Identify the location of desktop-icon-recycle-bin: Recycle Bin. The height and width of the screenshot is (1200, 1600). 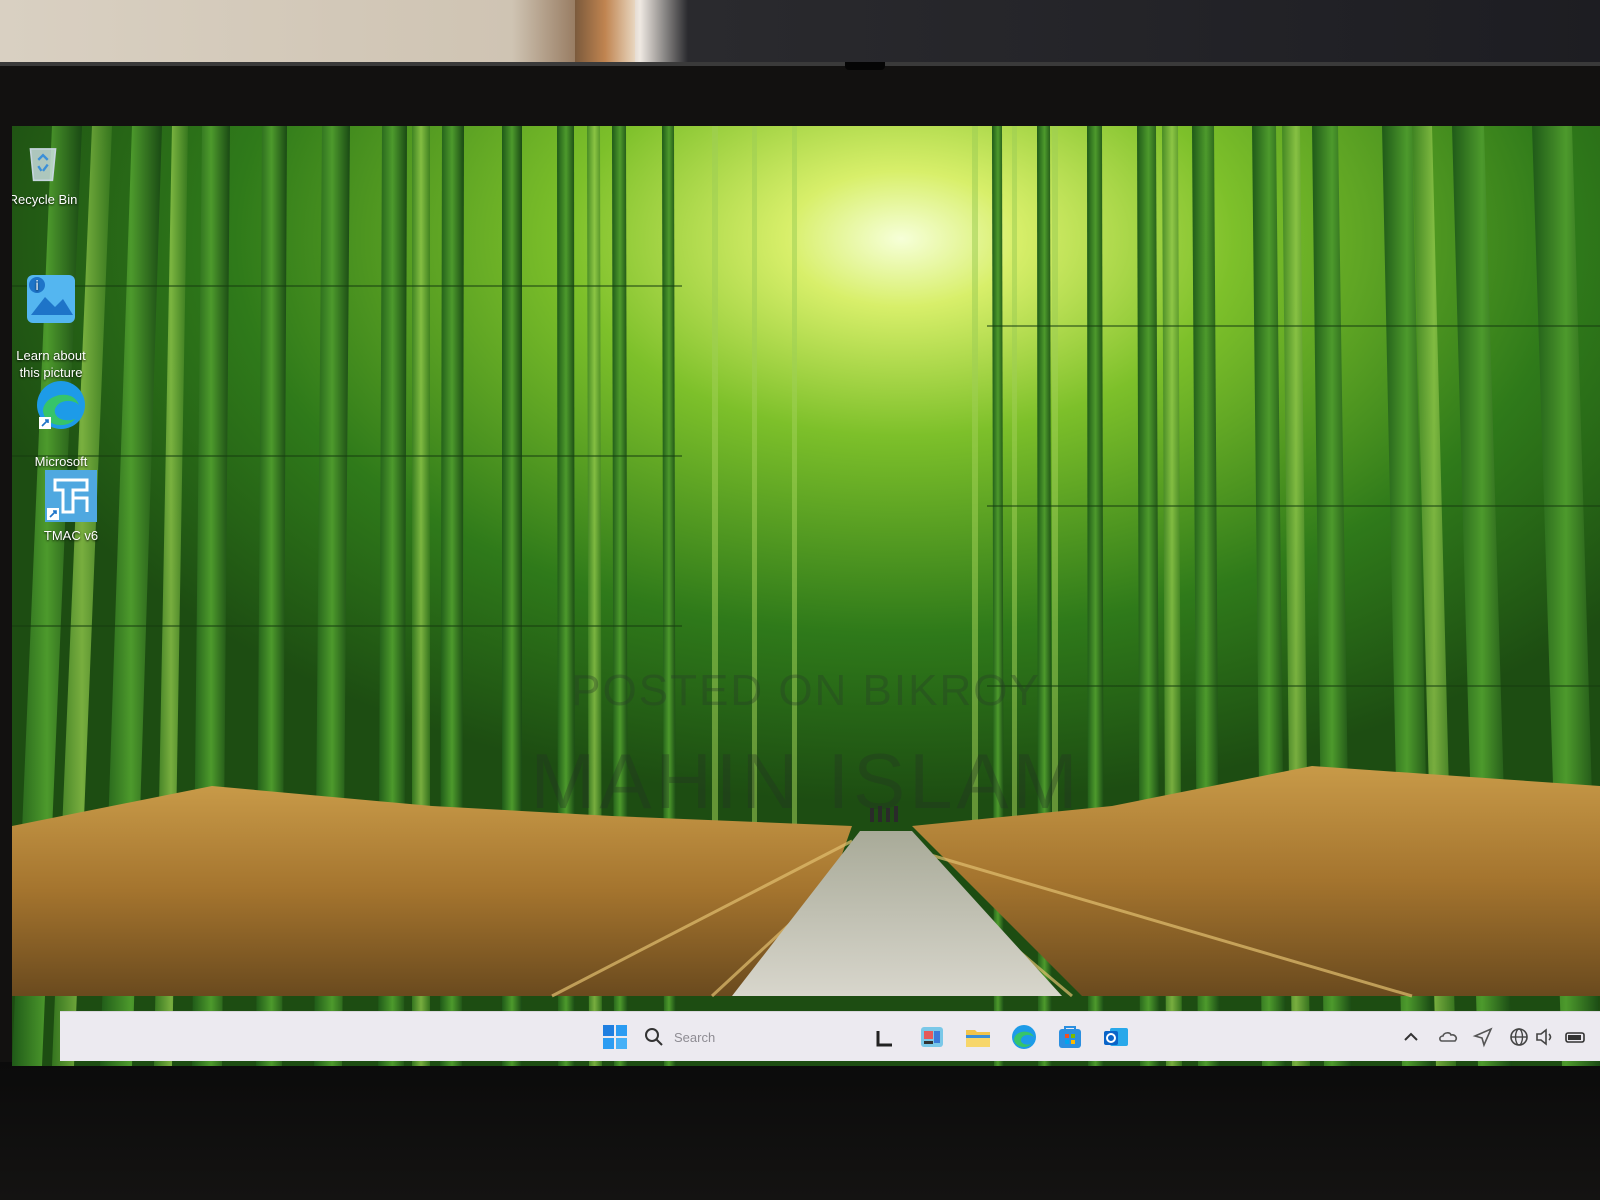
(49, 173).